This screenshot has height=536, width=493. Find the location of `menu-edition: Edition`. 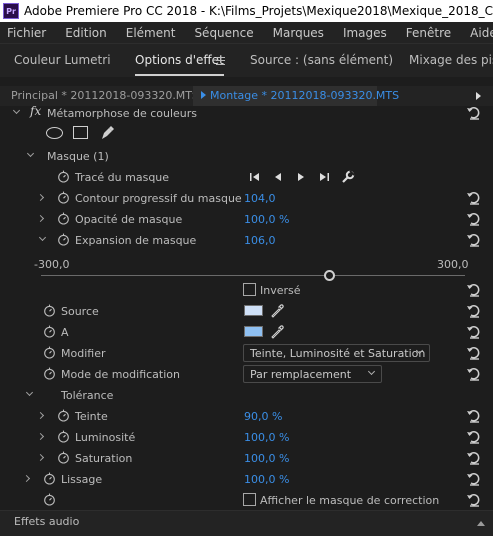

menu-edition: Edition is located at coordinates (86, 33).